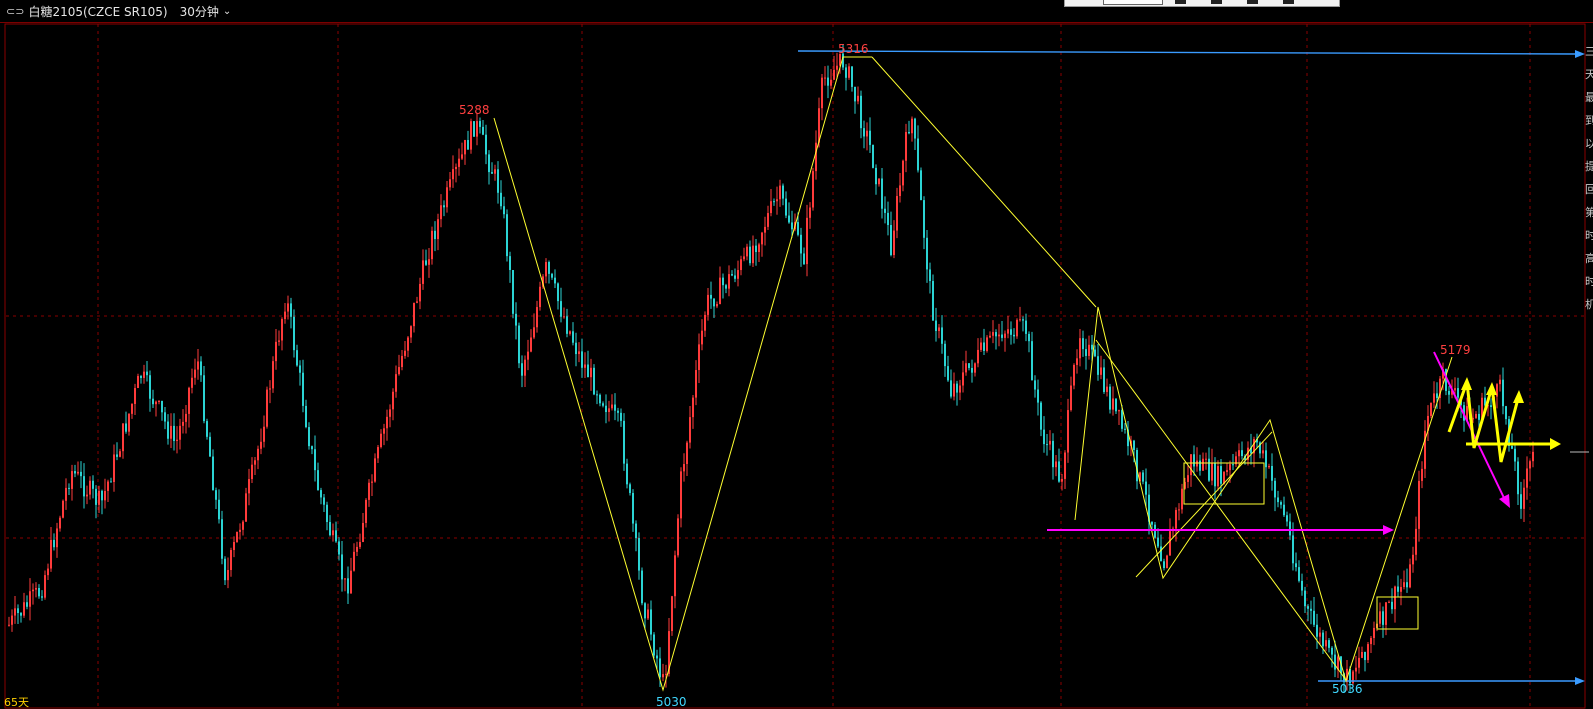 The image size is (1593, 709). What do you see at coordinates (1504, 501) in the screenshot?
I see `magenta-down-arrowhead` at bounding box center [1504, 501].